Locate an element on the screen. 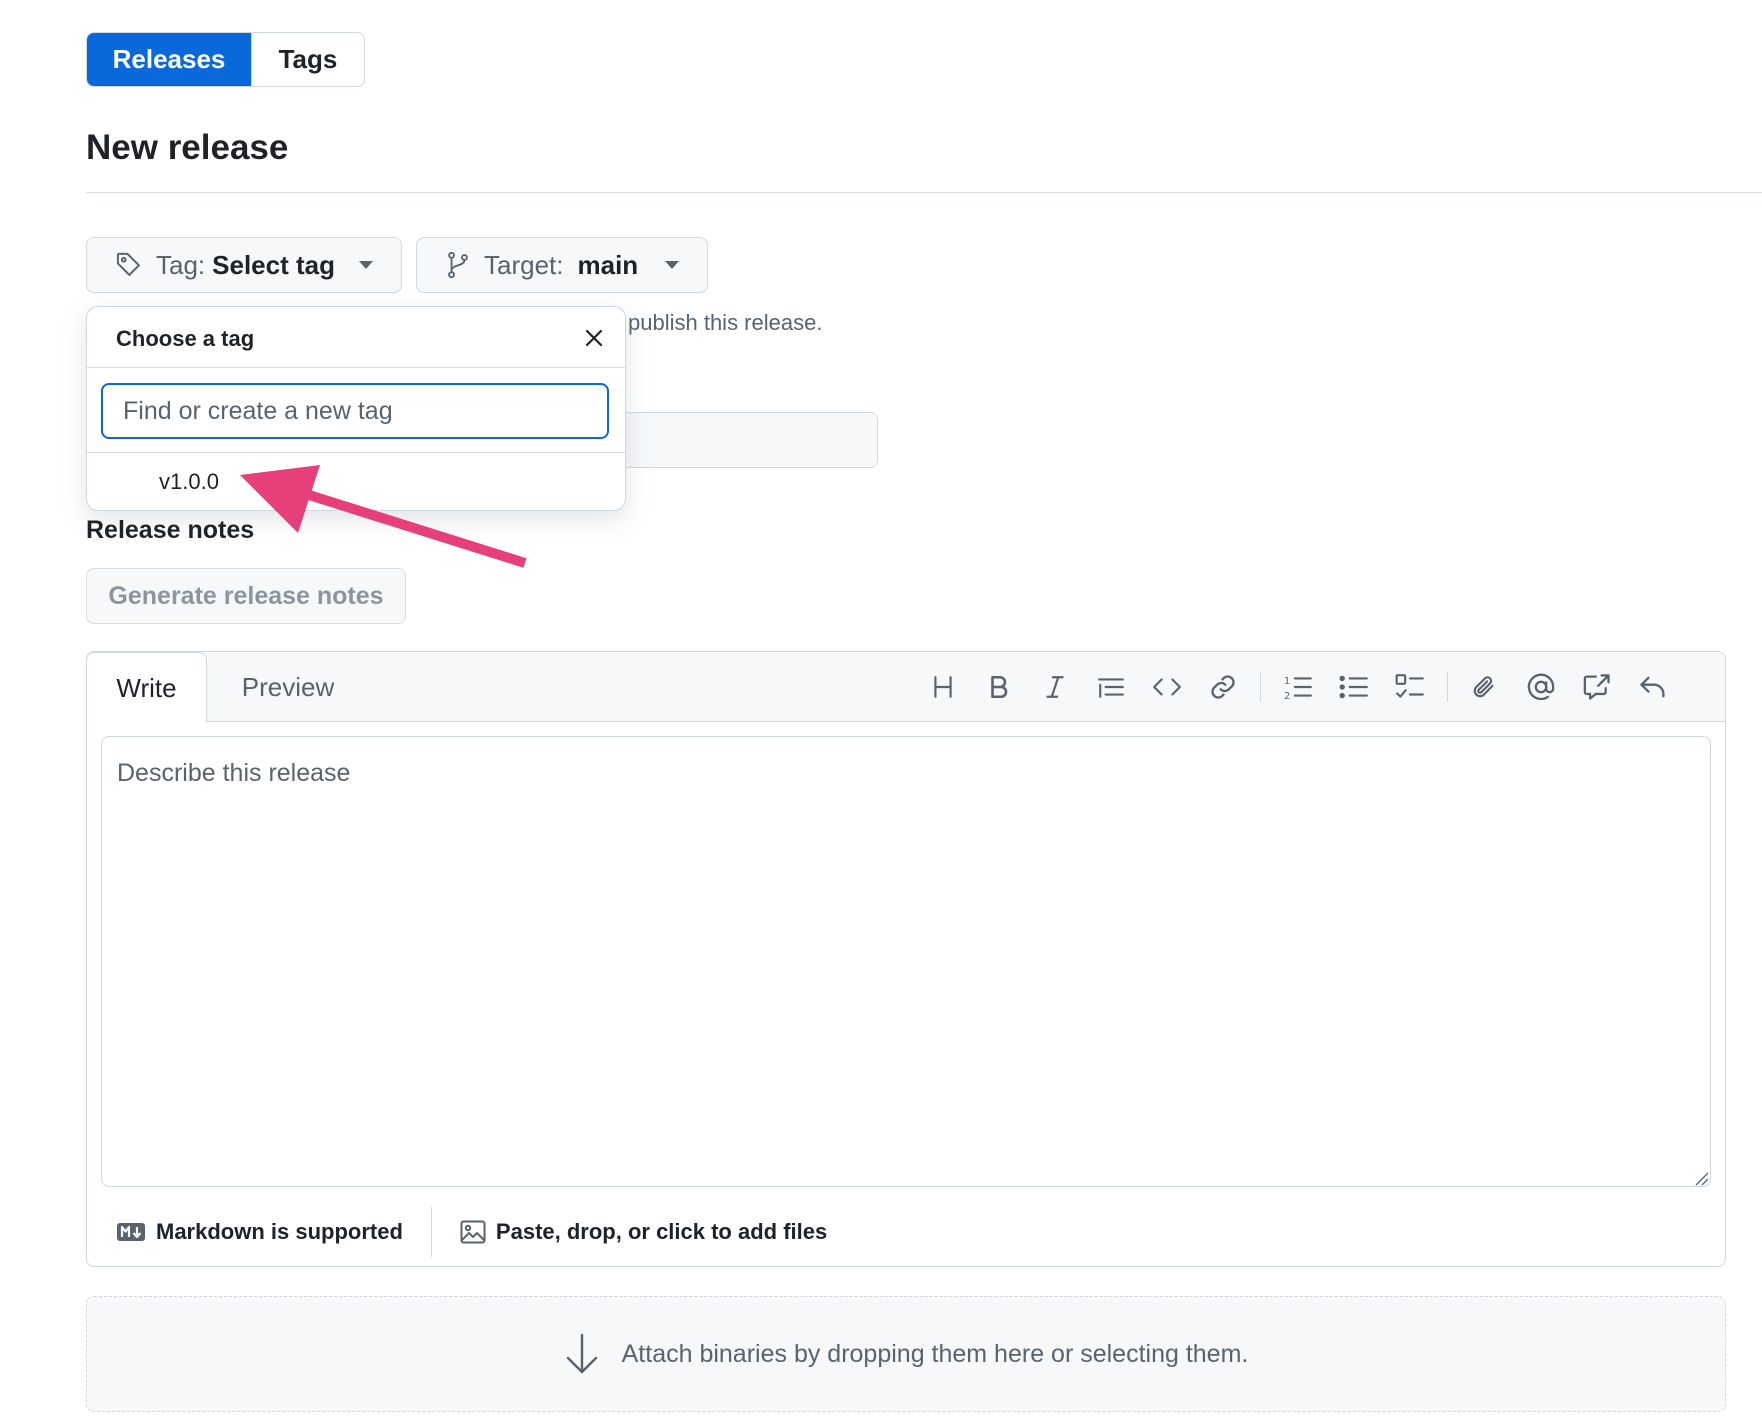 This screenshot has width=1762, height=1420. editor-header: Write Preview 12 is located at coordinates (905, 687).